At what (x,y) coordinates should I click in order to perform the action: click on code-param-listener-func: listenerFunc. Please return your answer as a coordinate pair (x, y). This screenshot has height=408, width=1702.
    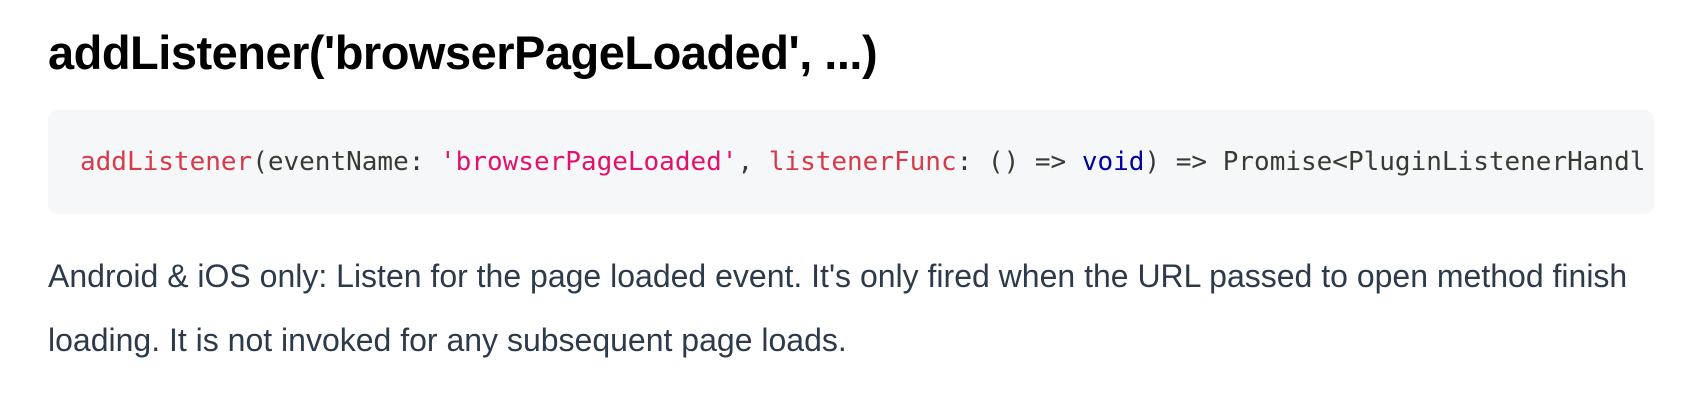
    Looking at the image, I should click on (862, 162).